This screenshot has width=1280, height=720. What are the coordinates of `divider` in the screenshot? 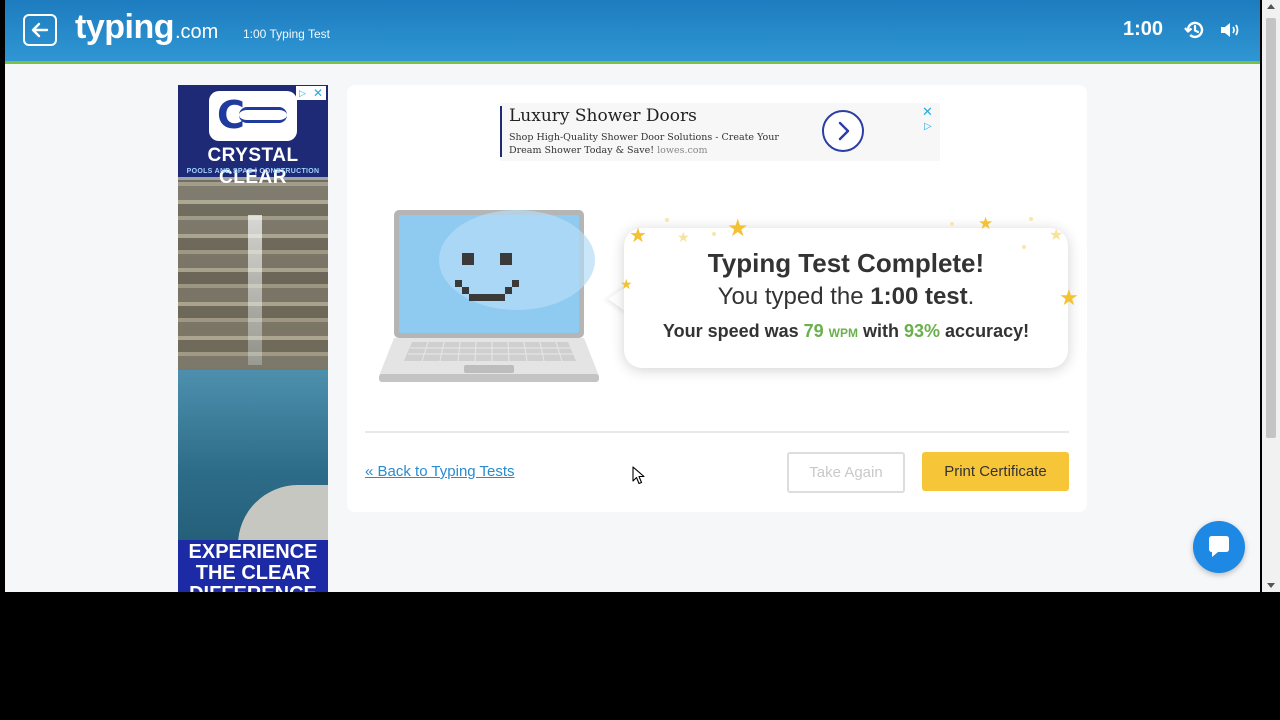 It's located at (717, 432).